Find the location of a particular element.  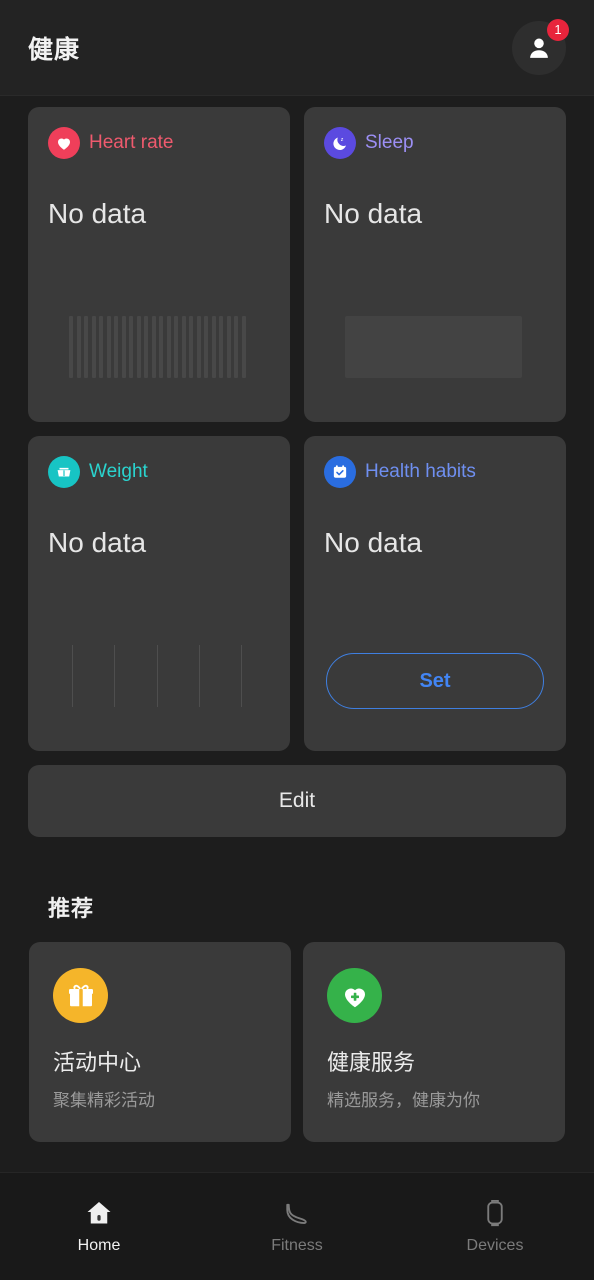

metric-label: Weight is located at coordinates (118, 471).